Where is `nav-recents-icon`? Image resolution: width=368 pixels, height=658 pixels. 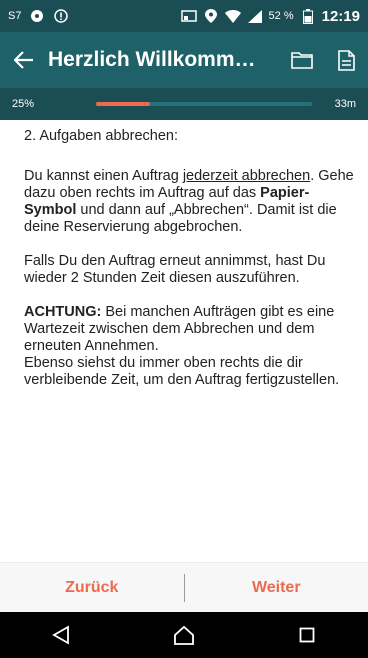 nav-recents-icon is located at coordinates (307, 635).